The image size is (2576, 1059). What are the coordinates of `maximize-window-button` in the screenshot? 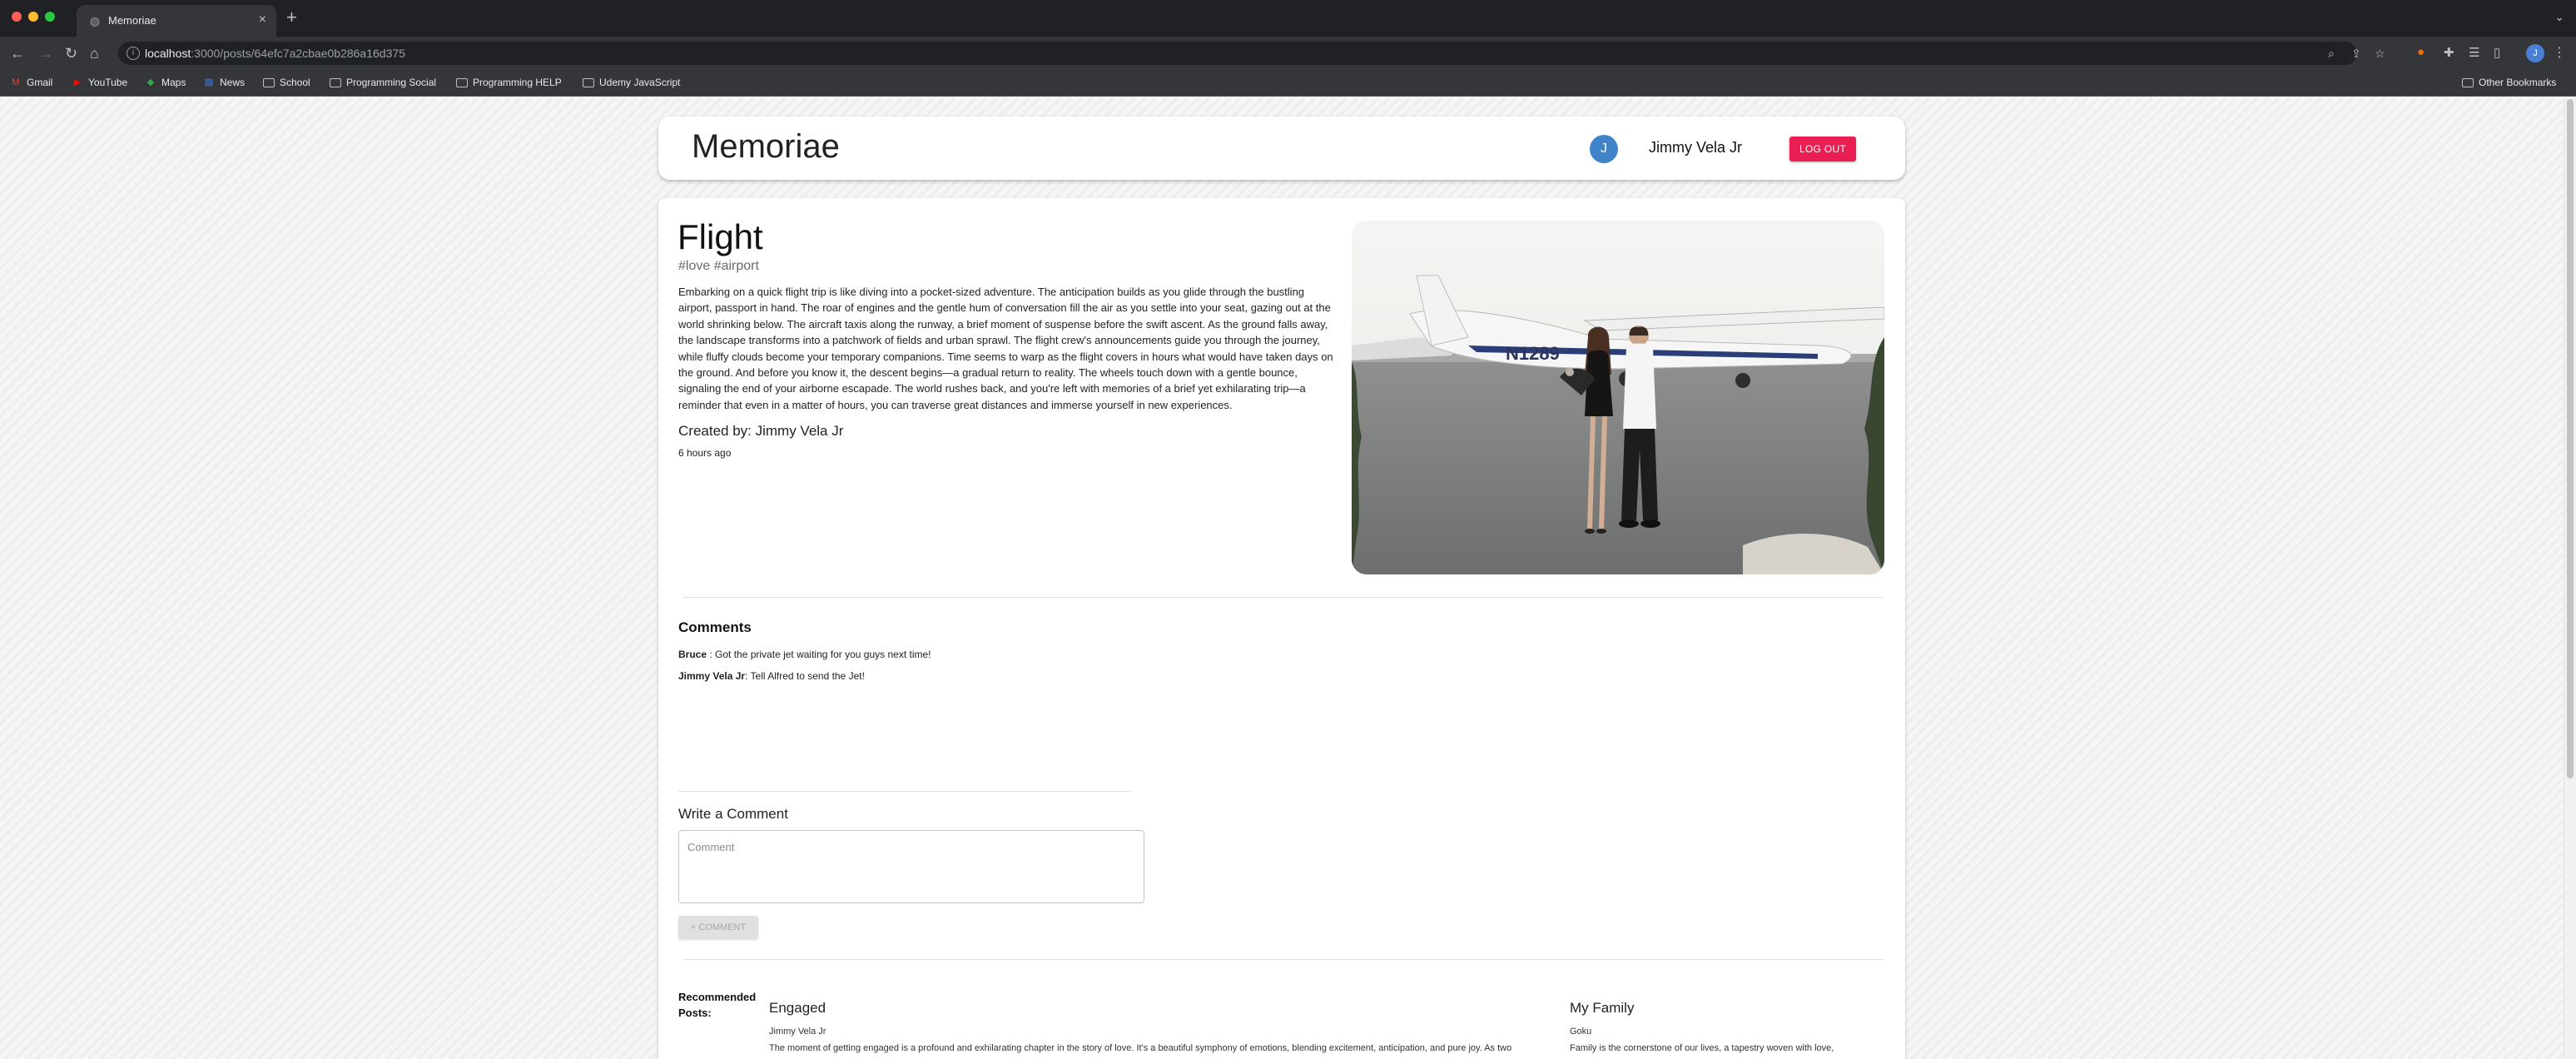 It's located at (50, 17).